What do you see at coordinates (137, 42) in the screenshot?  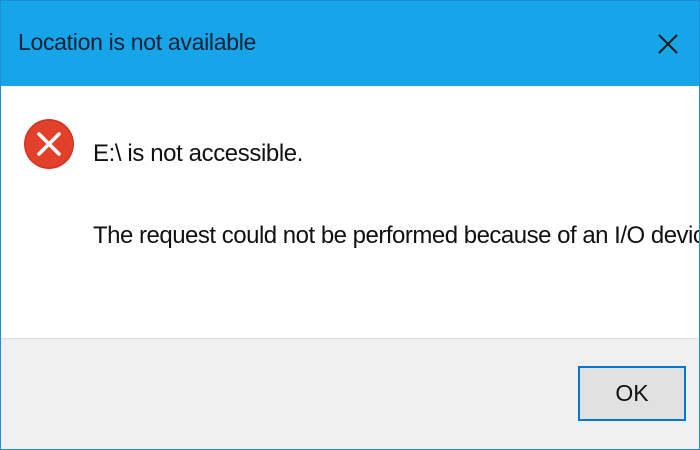 I see `dialog-title: Location is not available` at bounding box center [137, 42].